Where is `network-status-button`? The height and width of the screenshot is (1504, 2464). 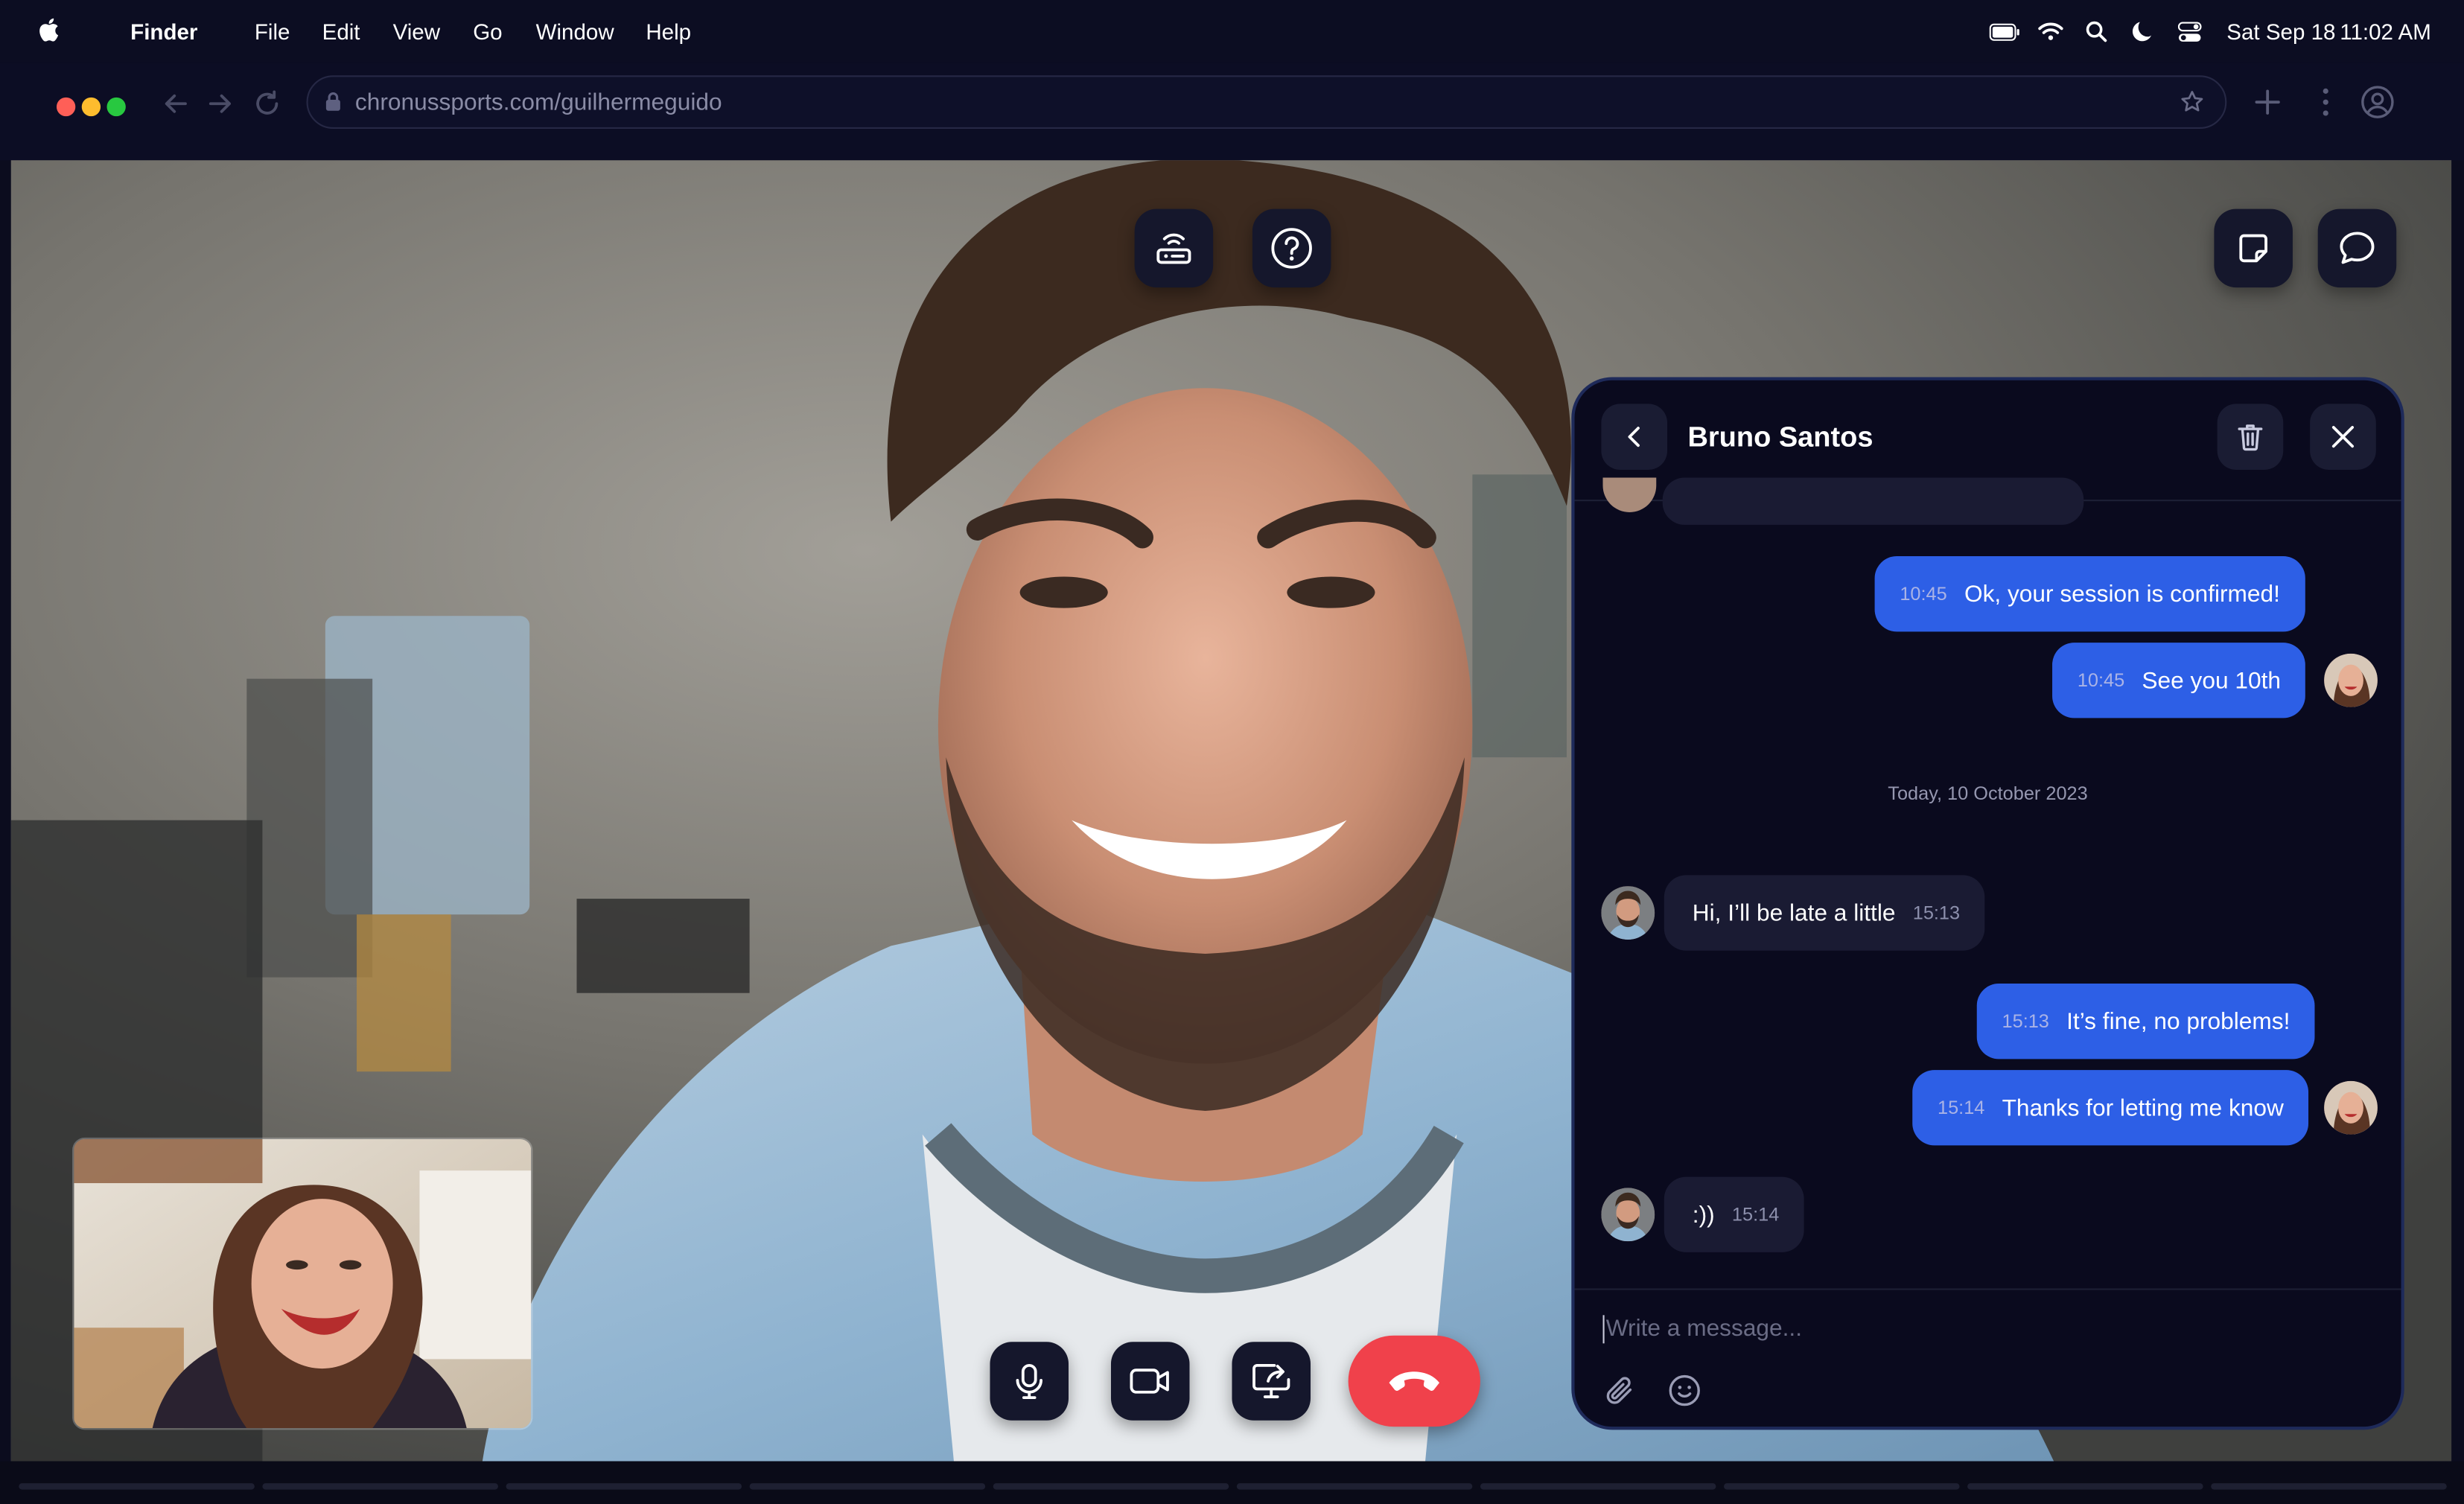
network-status-button is located at coordinates (1174, 248).